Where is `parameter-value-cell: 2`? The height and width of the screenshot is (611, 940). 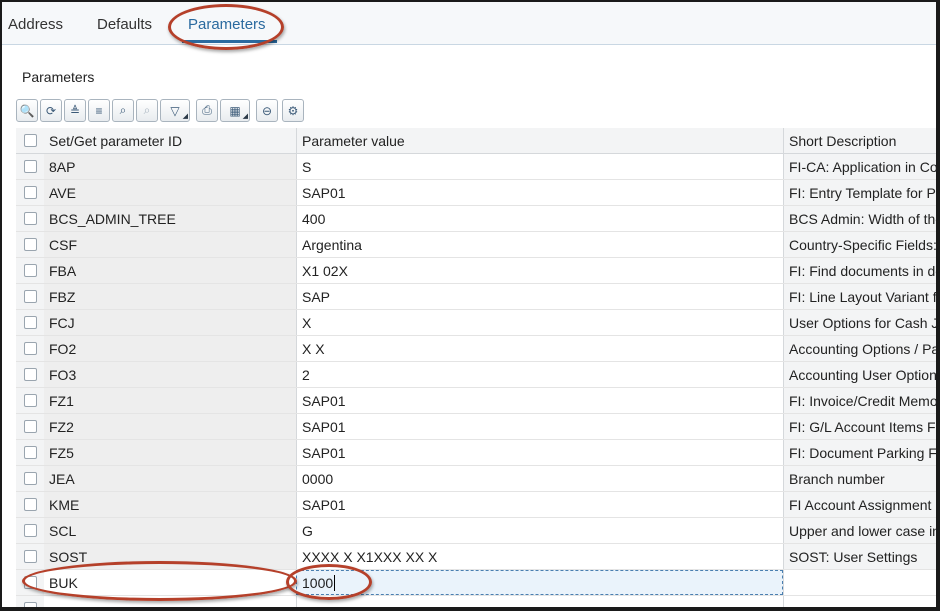
parameter-value-cell: 2 is located at coordinates (539, 374).